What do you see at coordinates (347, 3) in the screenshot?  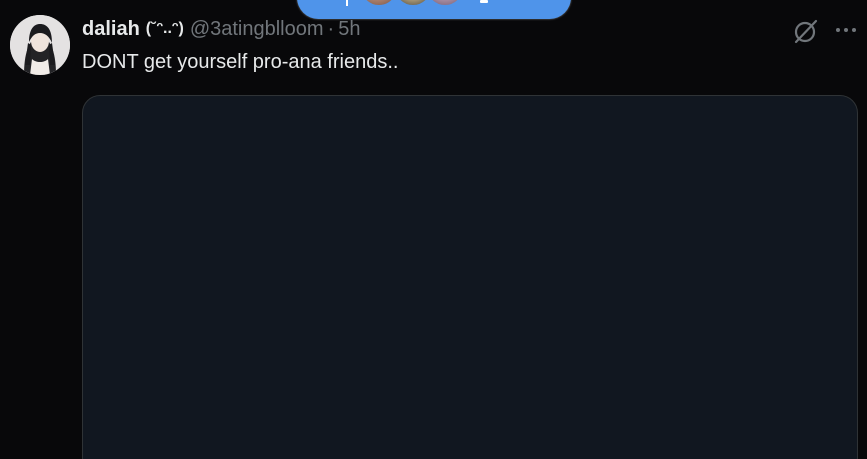 I see `arrow-up-icon` at bounding box center [347, 3].